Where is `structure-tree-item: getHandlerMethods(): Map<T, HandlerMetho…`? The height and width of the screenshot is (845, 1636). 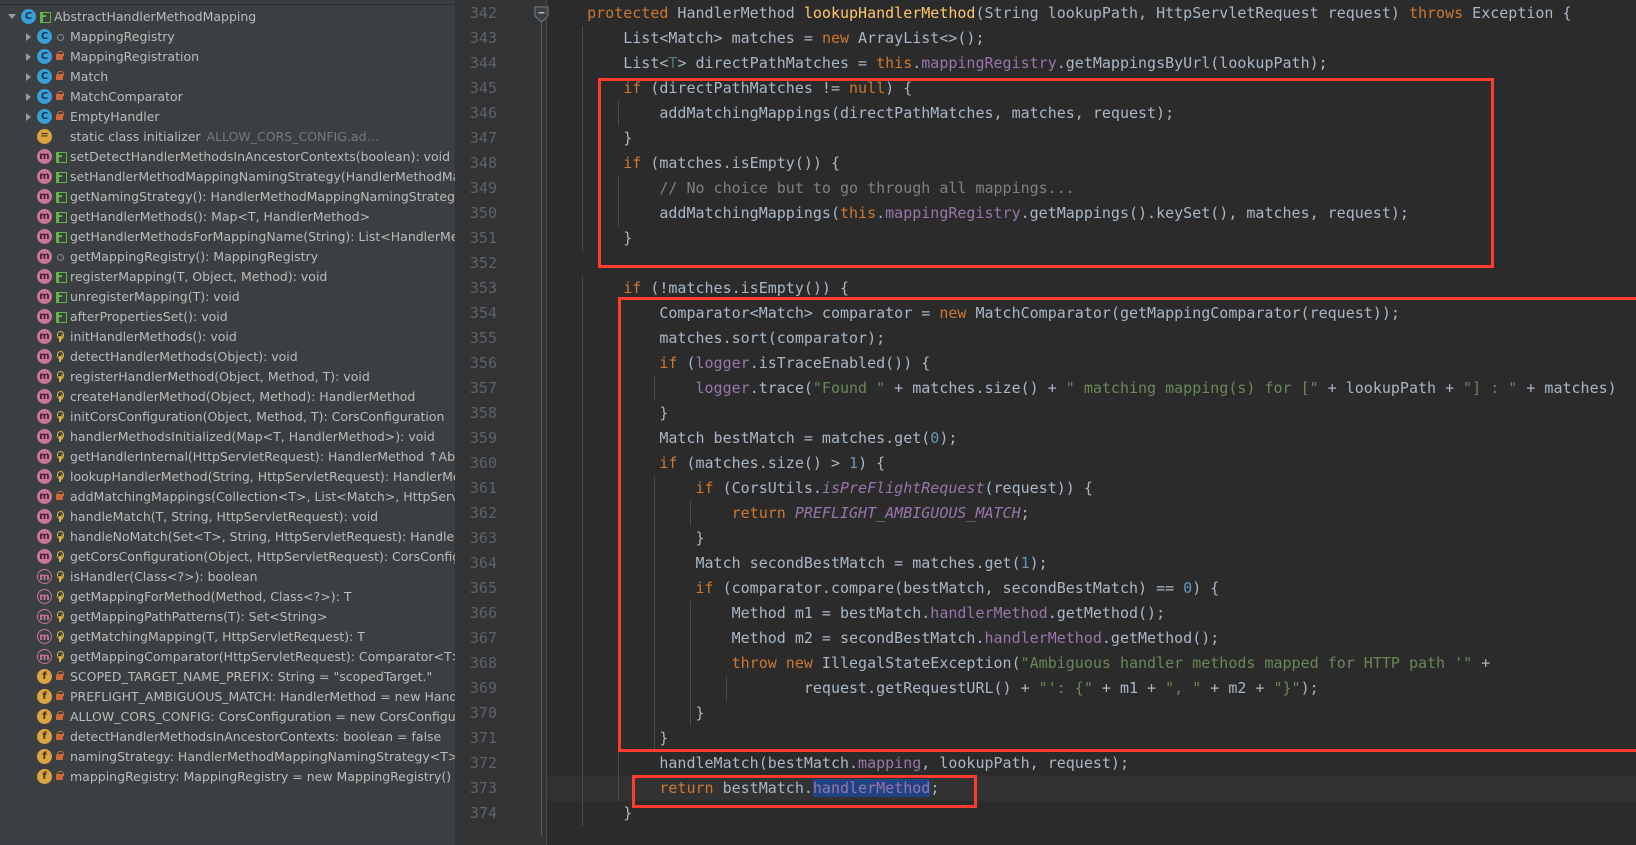 structure-tree-item: getHandlerMethods(): Map<T, HandlerMetho… is located at coordinates (227, 216).